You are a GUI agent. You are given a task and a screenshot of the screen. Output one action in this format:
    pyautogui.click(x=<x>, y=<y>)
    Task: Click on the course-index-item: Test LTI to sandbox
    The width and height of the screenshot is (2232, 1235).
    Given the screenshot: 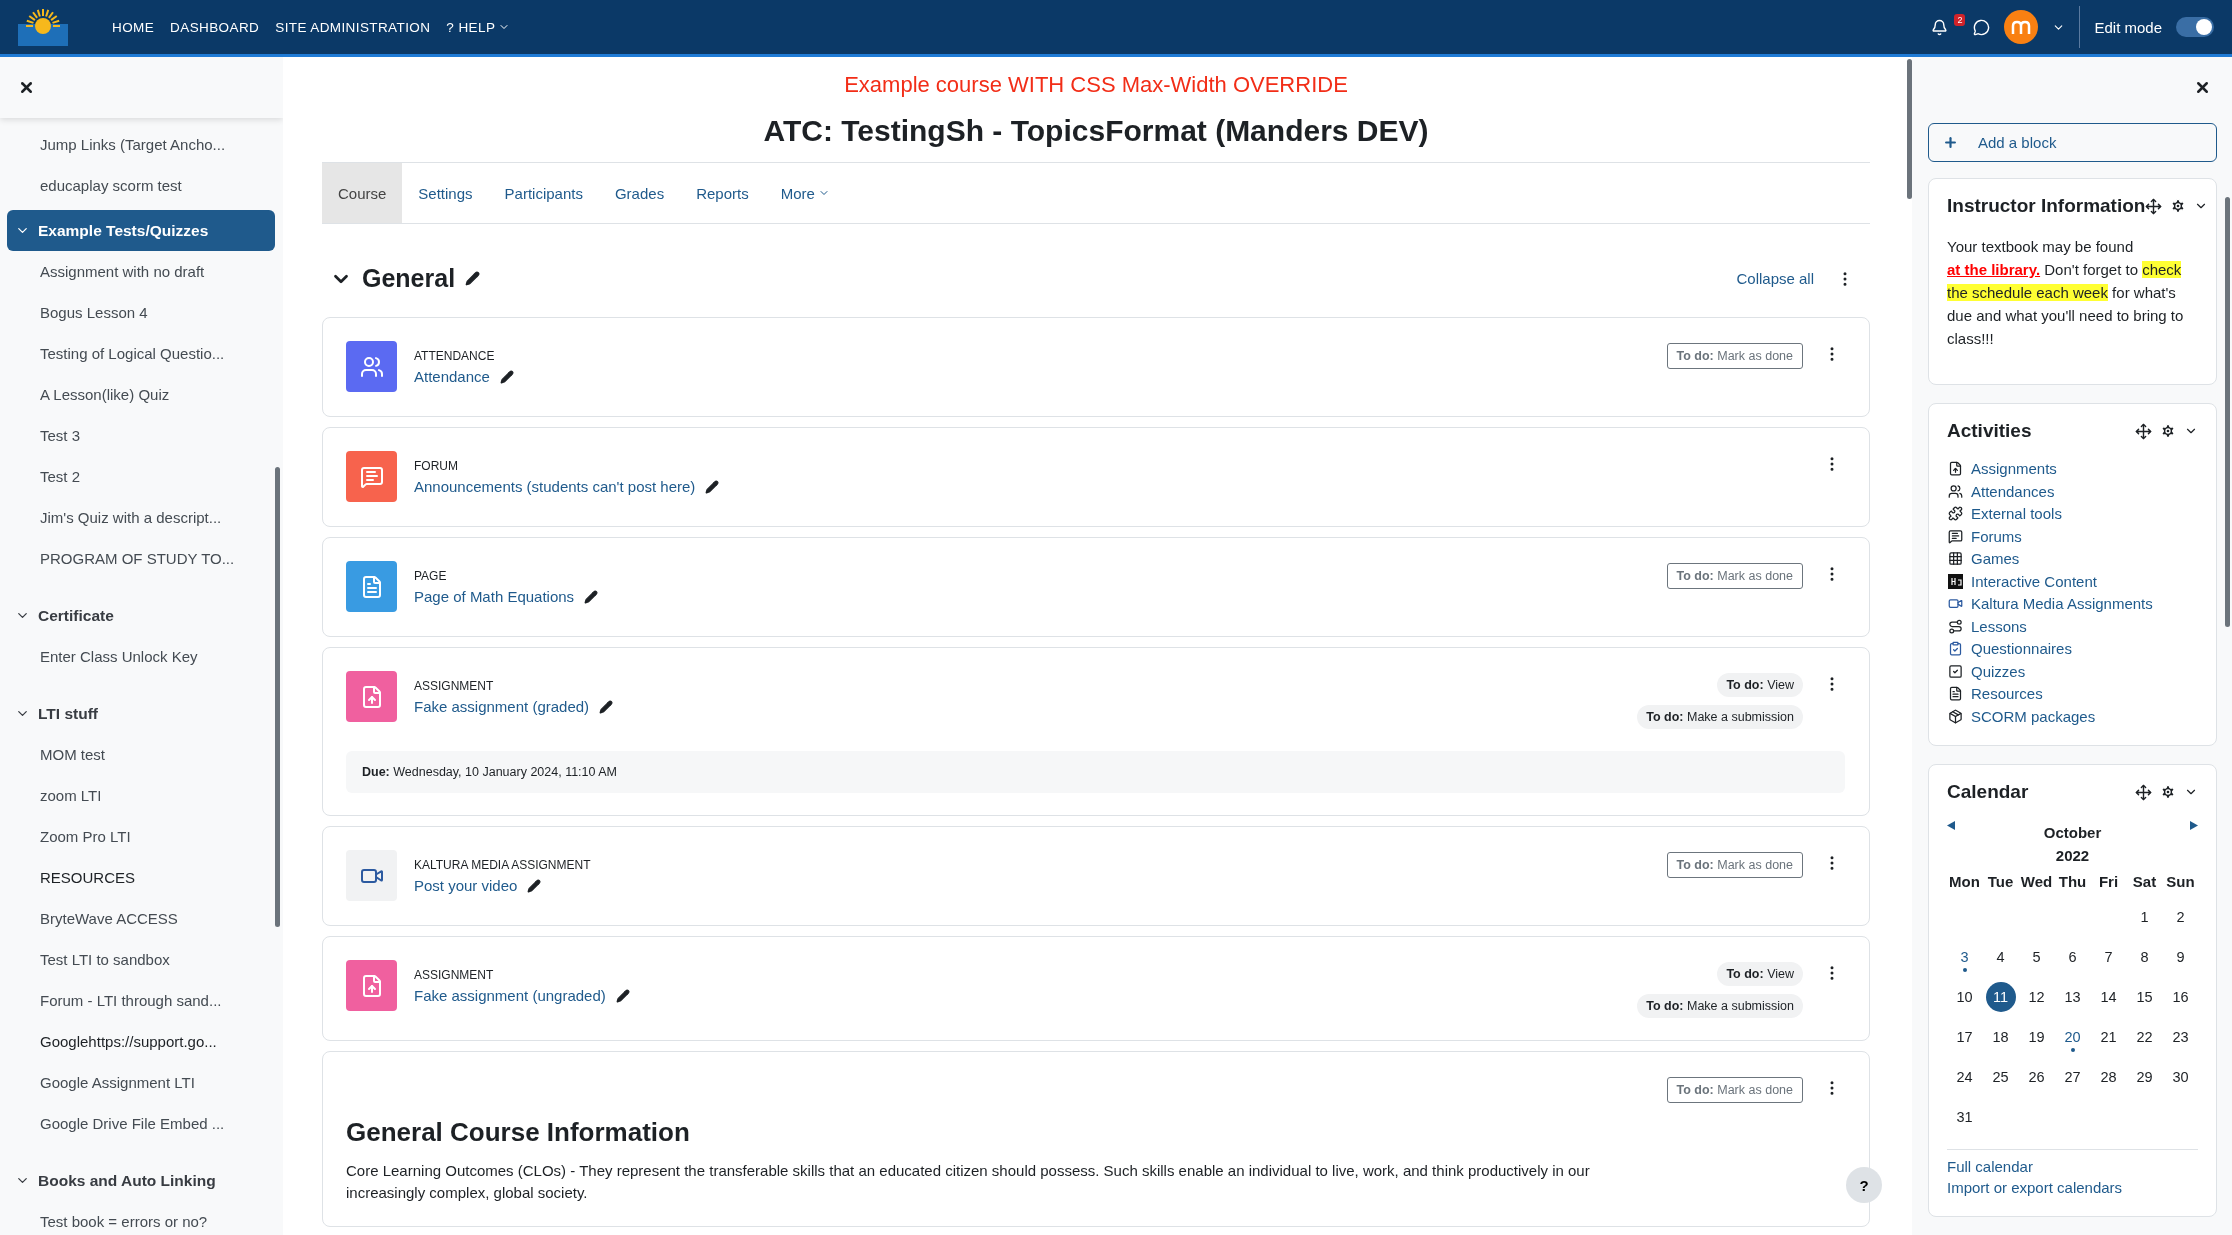 What is the action you would take?
    pyautogui.click(x=141, y=959)
    